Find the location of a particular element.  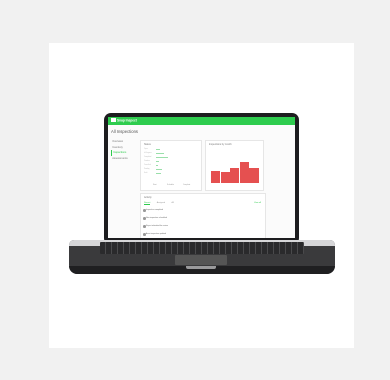

brand-name: Snap Inspect is located at coordinates (127, 120).